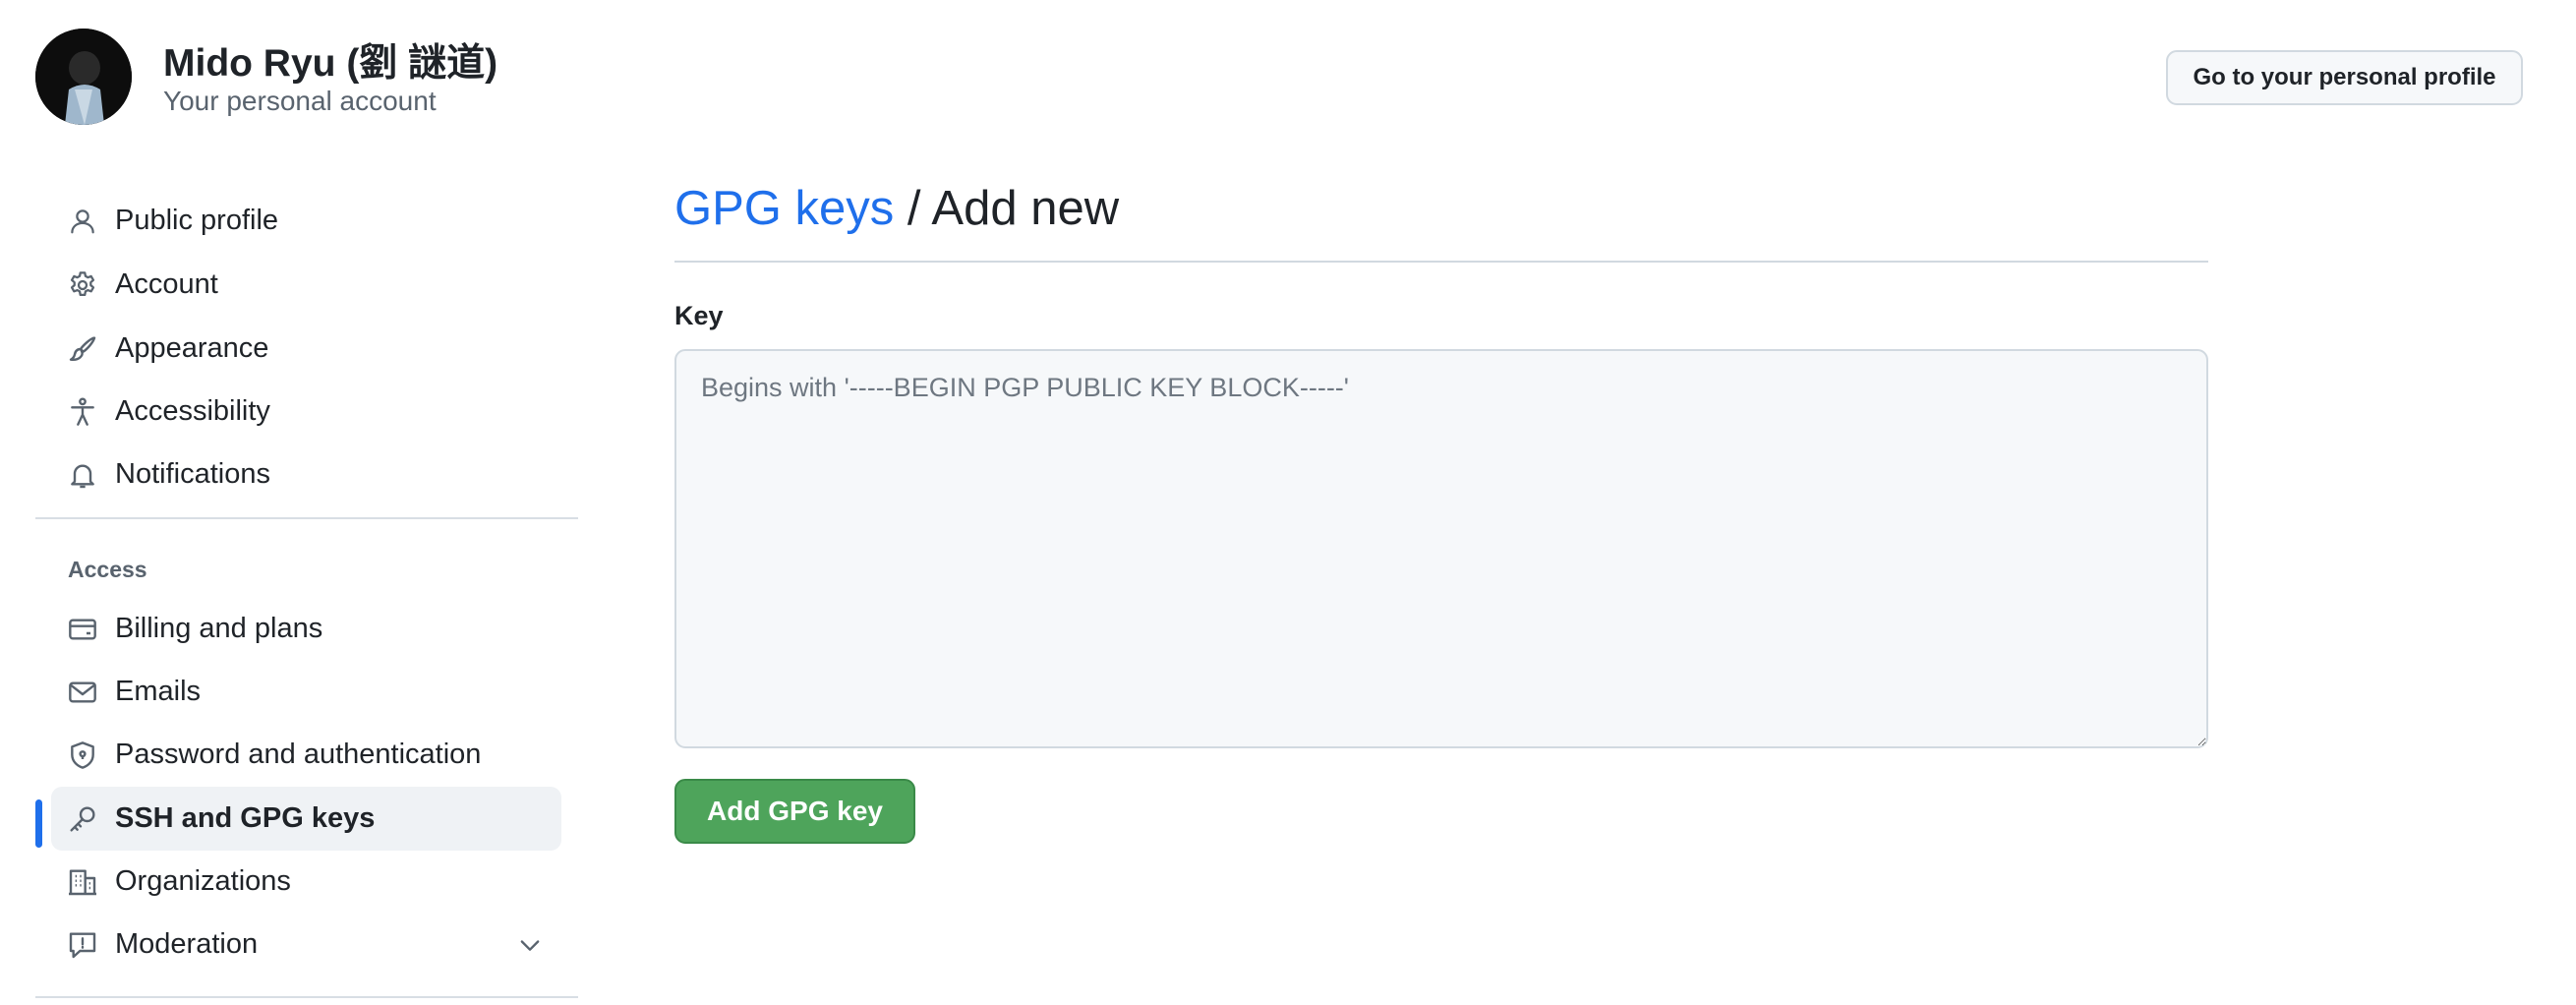 This screenshot has width=2576, height=1005. What do you see at coordinates (530, 945) in the screenshot?
I see `chevron-down-icon` at bounding box center [530, 945].